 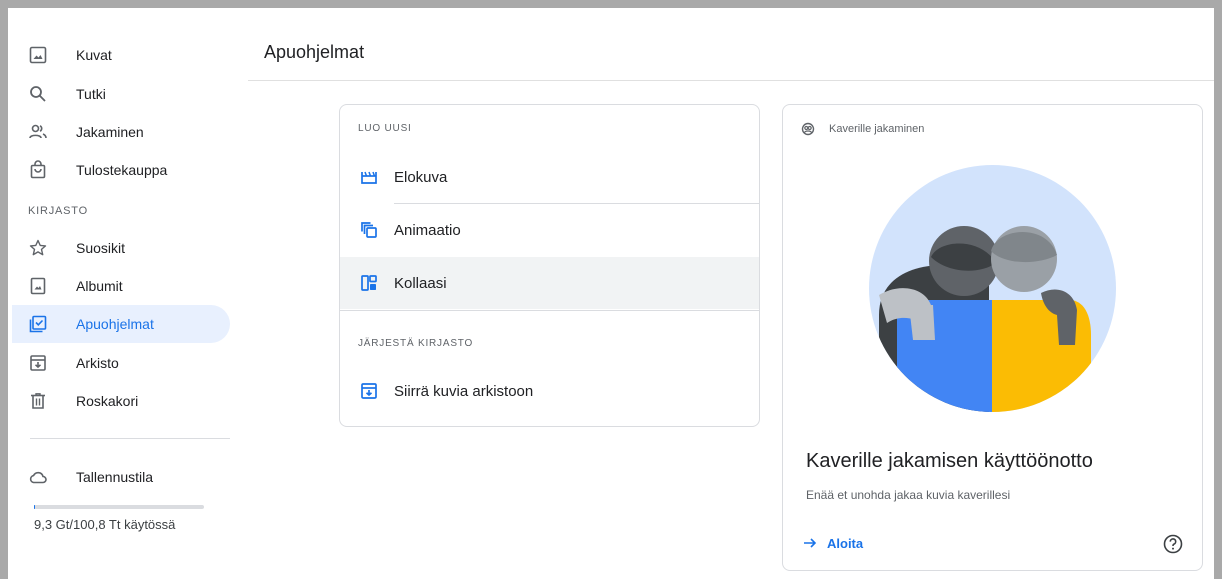 What do you see at coordinates (99, 286) in the screenshot?
I see `sidebar-item-label: Albumit` at bounding box center [99, 286].